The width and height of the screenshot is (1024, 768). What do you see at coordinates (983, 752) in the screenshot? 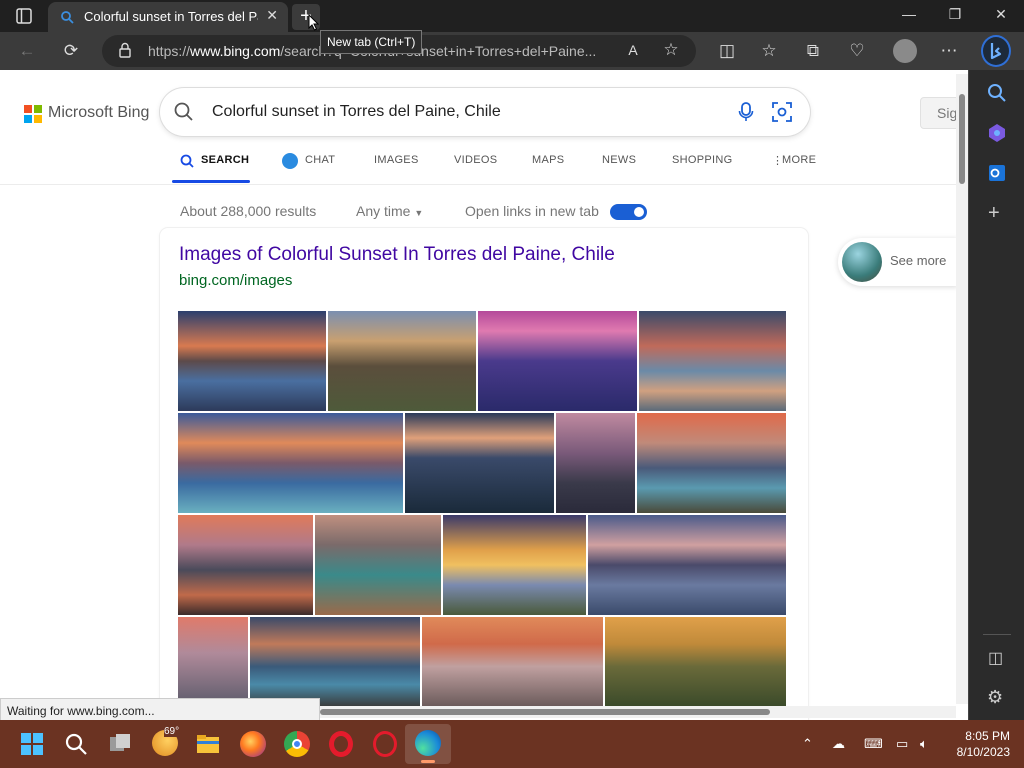
I see `clock-date: 8/10/2023` at bounding box center [983, 752].